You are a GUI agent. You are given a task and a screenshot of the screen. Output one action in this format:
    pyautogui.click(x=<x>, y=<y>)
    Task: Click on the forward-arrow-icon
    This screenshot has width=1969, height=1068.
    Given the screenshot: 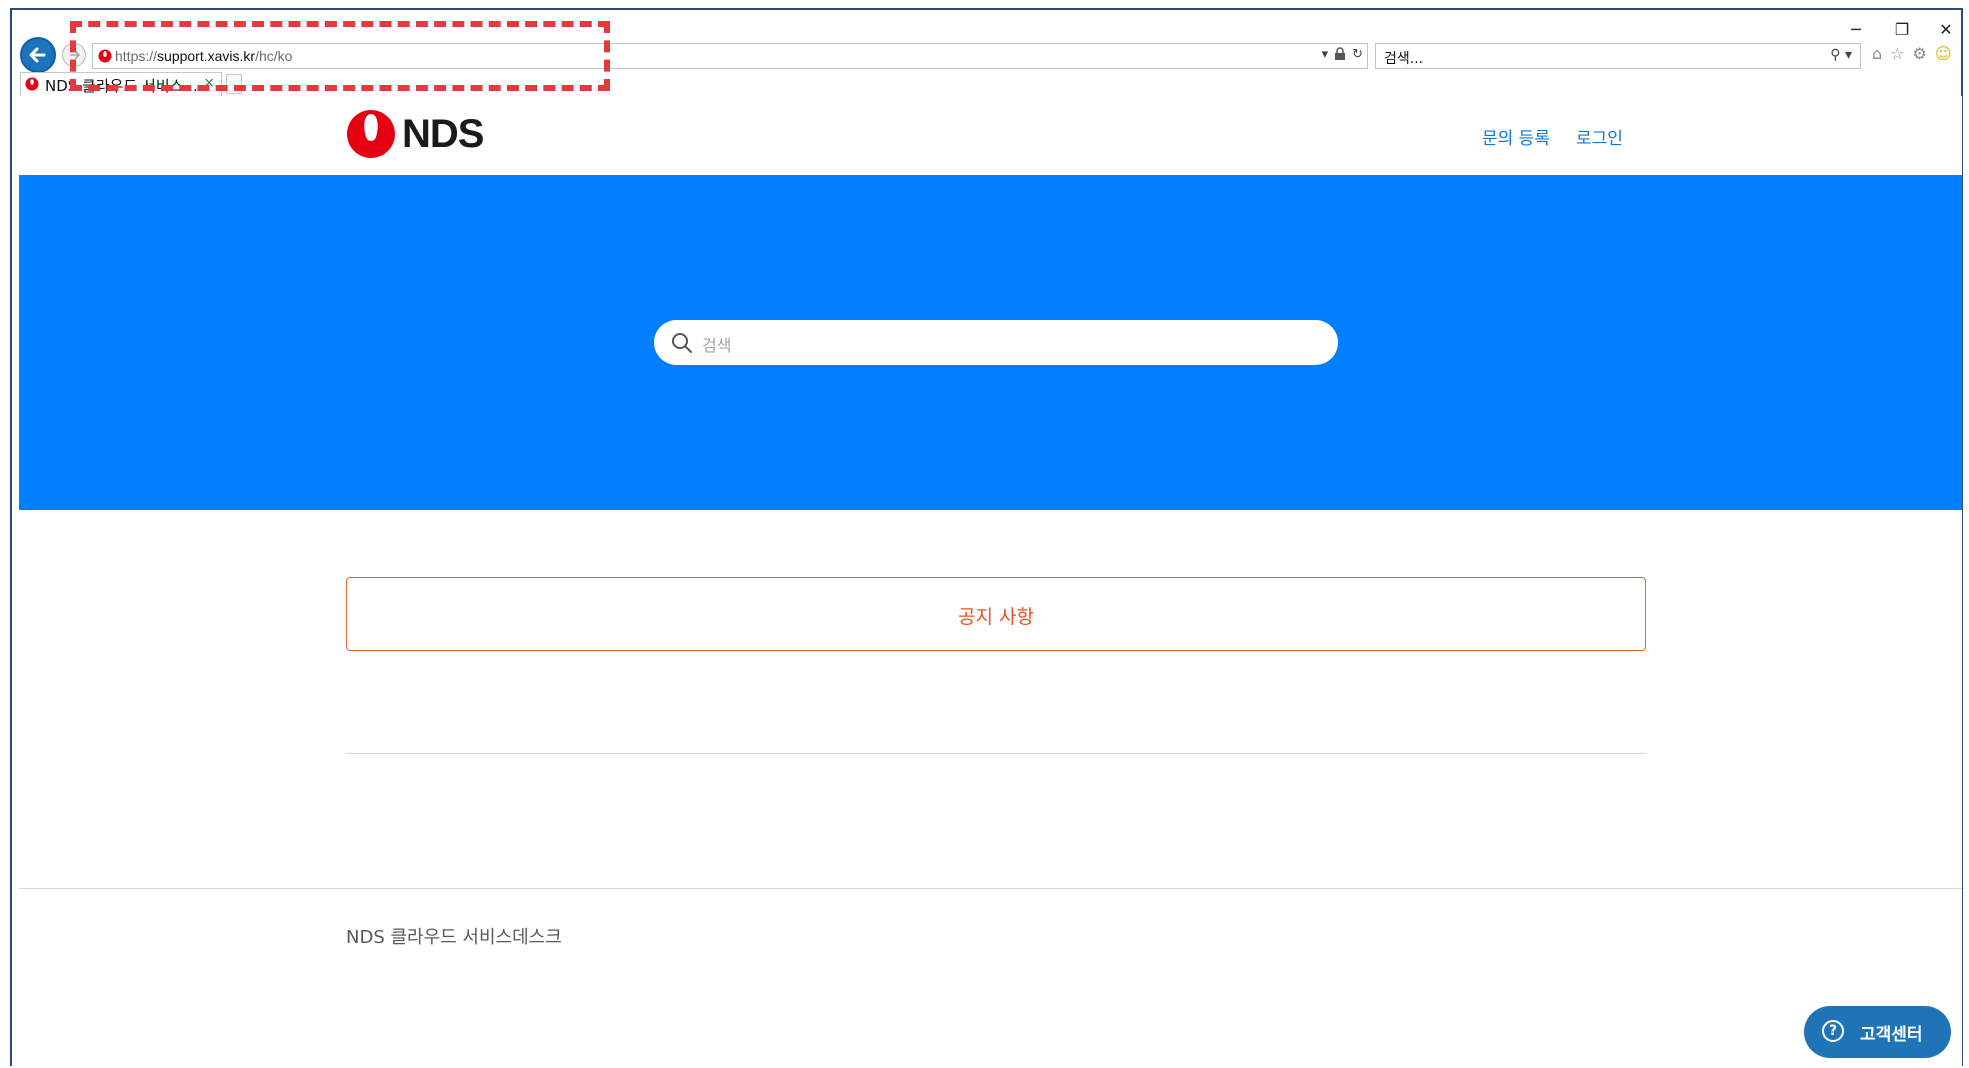 What is the action you would take?
    pyautogui.click(x=75, y=55)
    